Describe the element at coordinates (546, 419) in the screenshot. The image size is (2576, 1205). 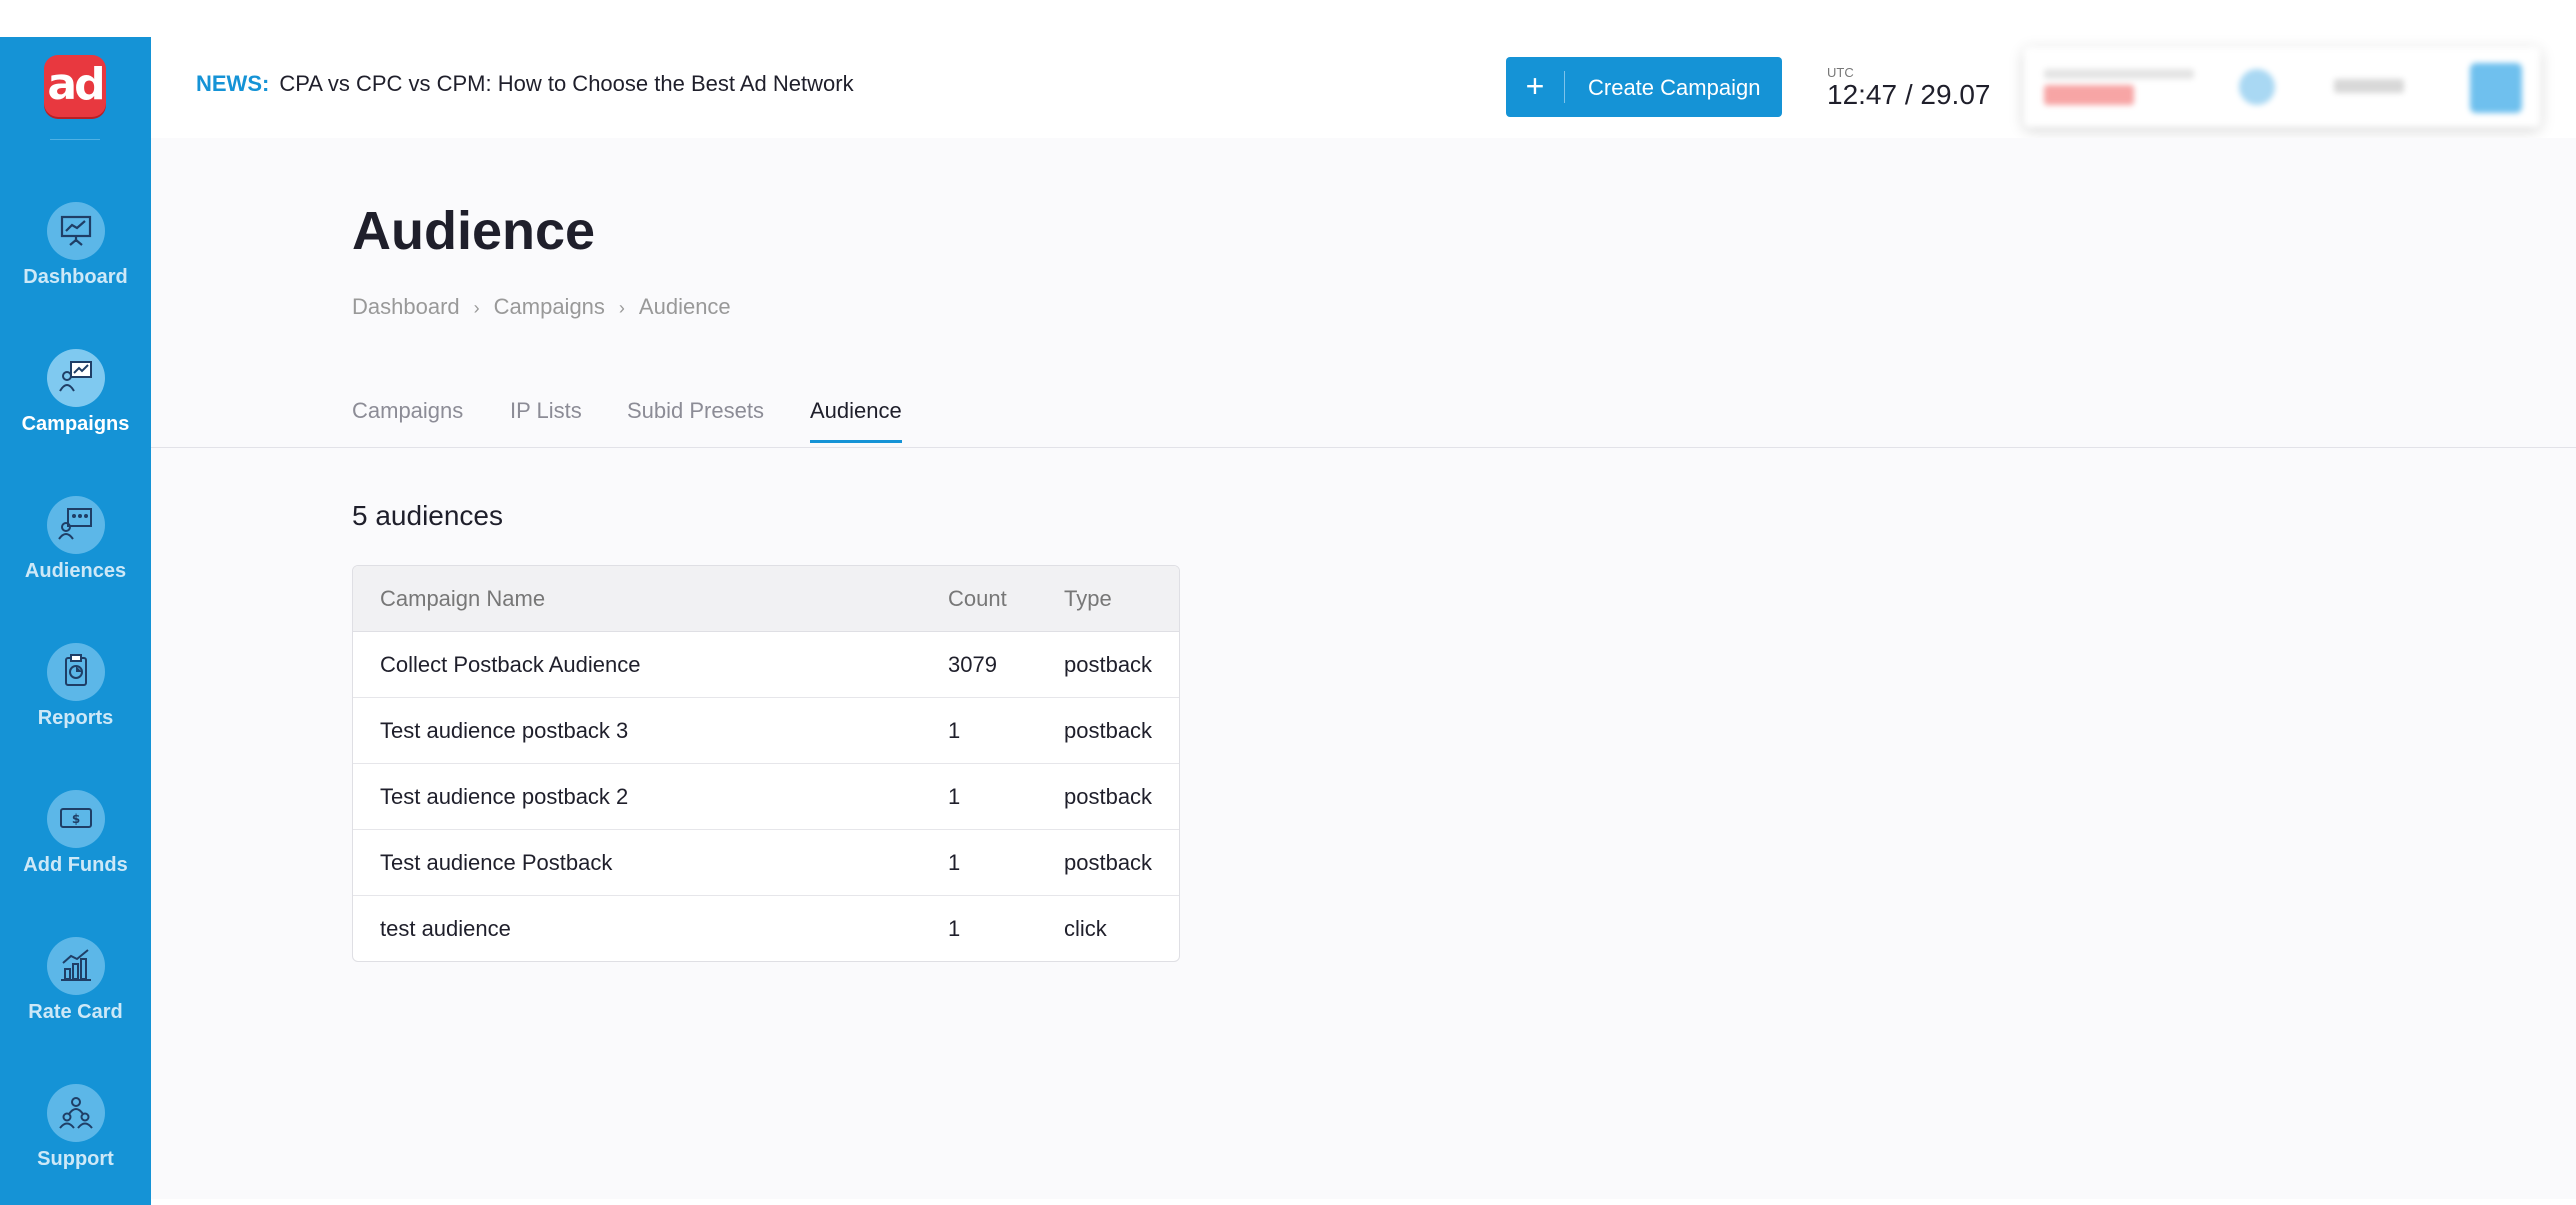
I see `tab-ip-lists: IP Lists` at that location.